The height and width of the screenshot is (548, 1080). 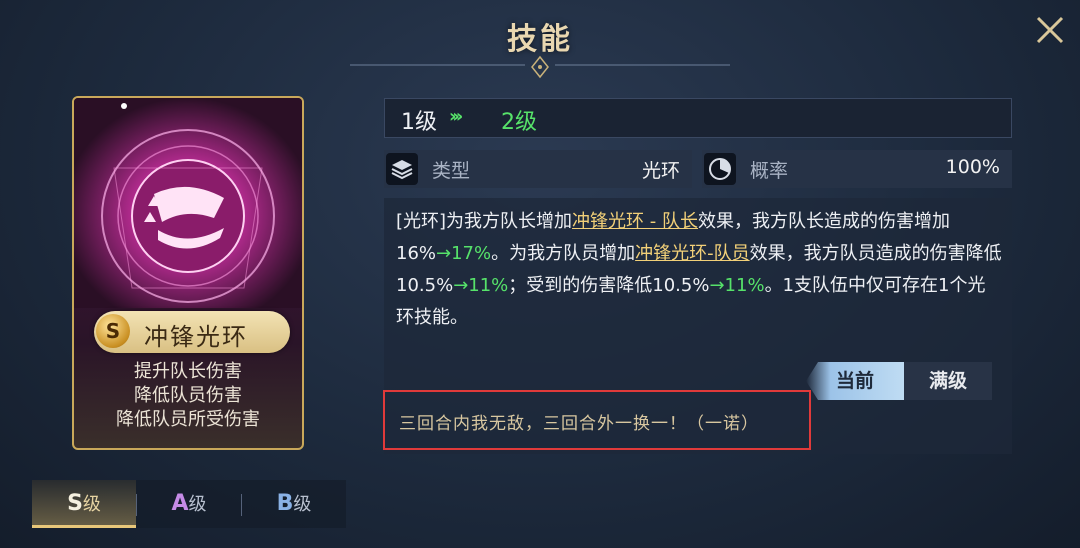 I want to click on skill-art-image, so click(x=188, y=203).